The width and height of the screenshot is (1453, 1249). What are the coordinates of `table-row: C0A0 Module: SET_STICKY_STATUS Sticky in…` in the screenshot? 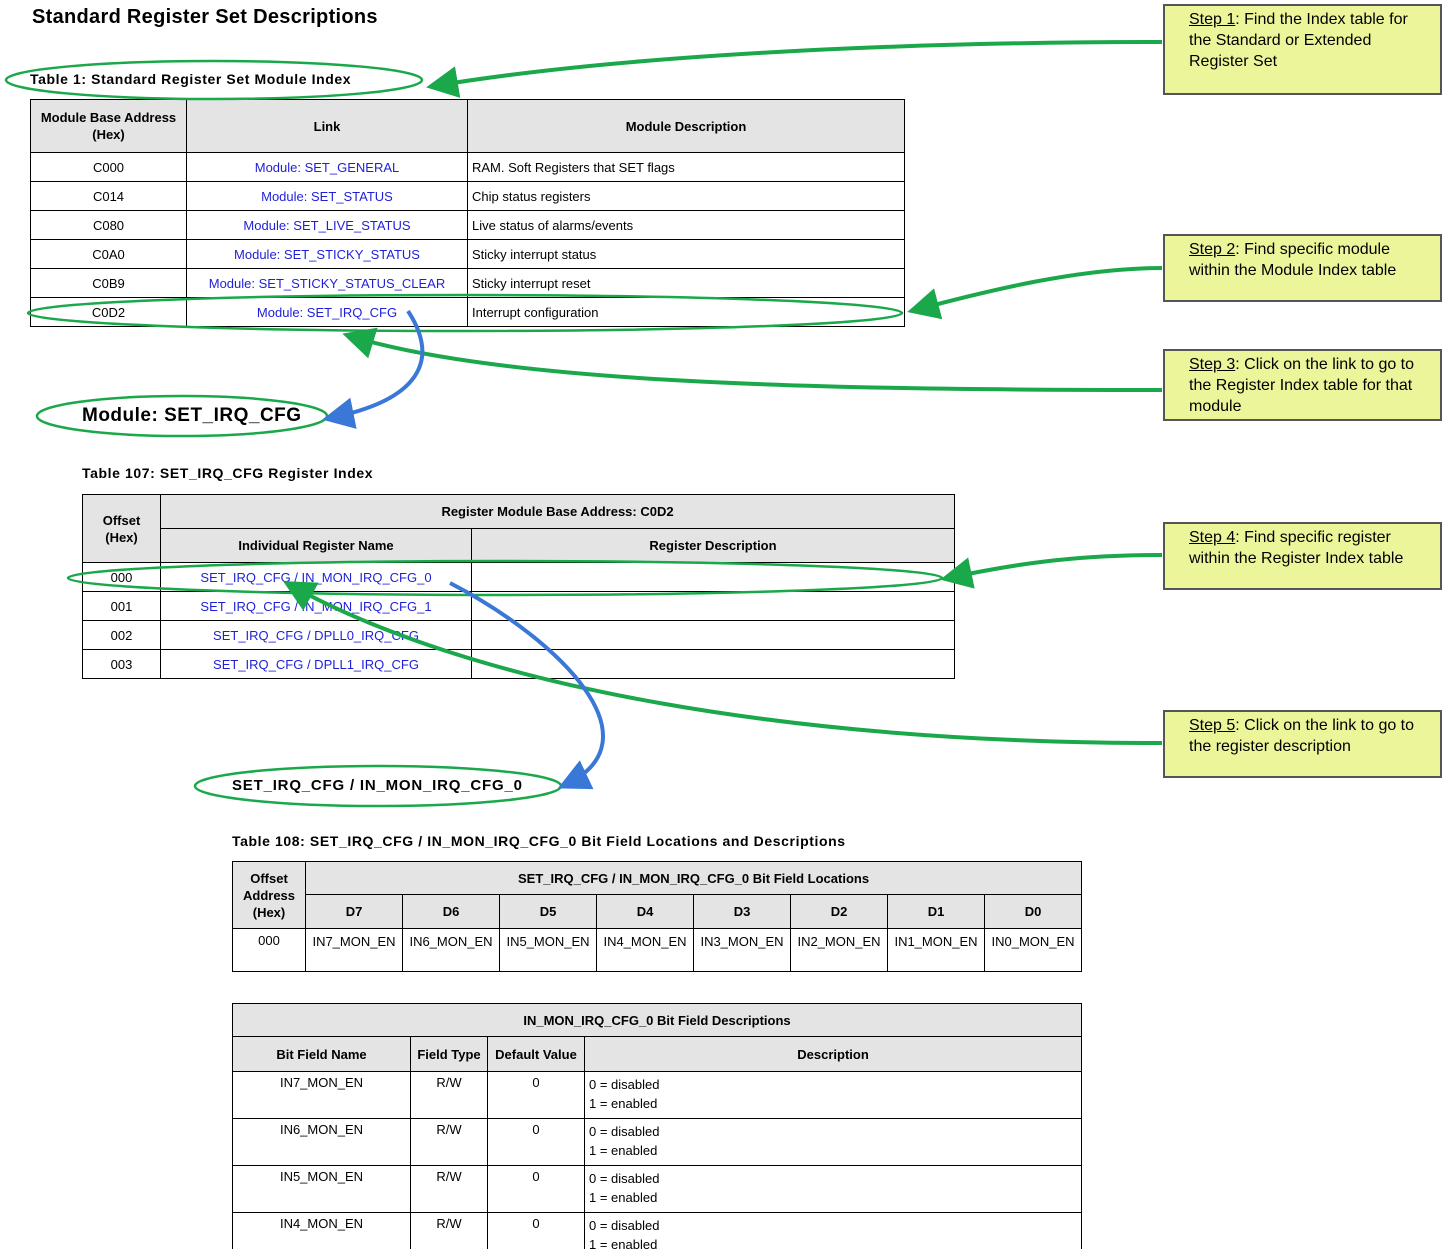 It's located at (467, 254).